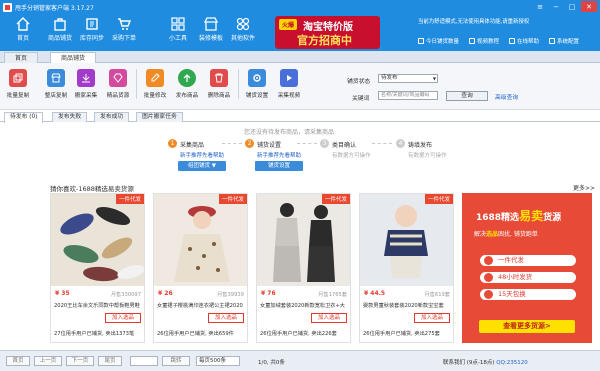 The width and height of the screenshot is (600, 371). What do you see at coordinates (407, 305) in the screenshot?
I see `product-name: 婴款男童秋装套装2020新款宝宝套` at bounding box center [407, 305].